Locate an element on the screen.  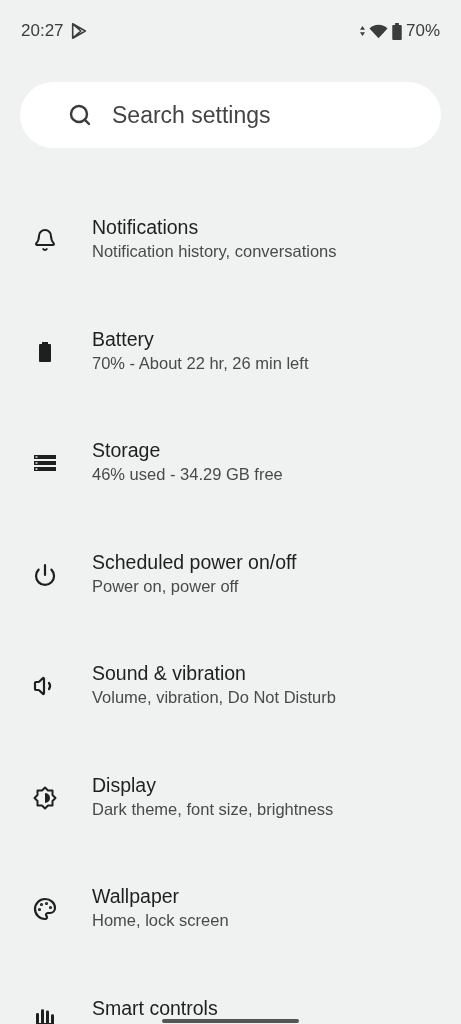
item-title: Sound & vibration is located at coordinates (169, 673).